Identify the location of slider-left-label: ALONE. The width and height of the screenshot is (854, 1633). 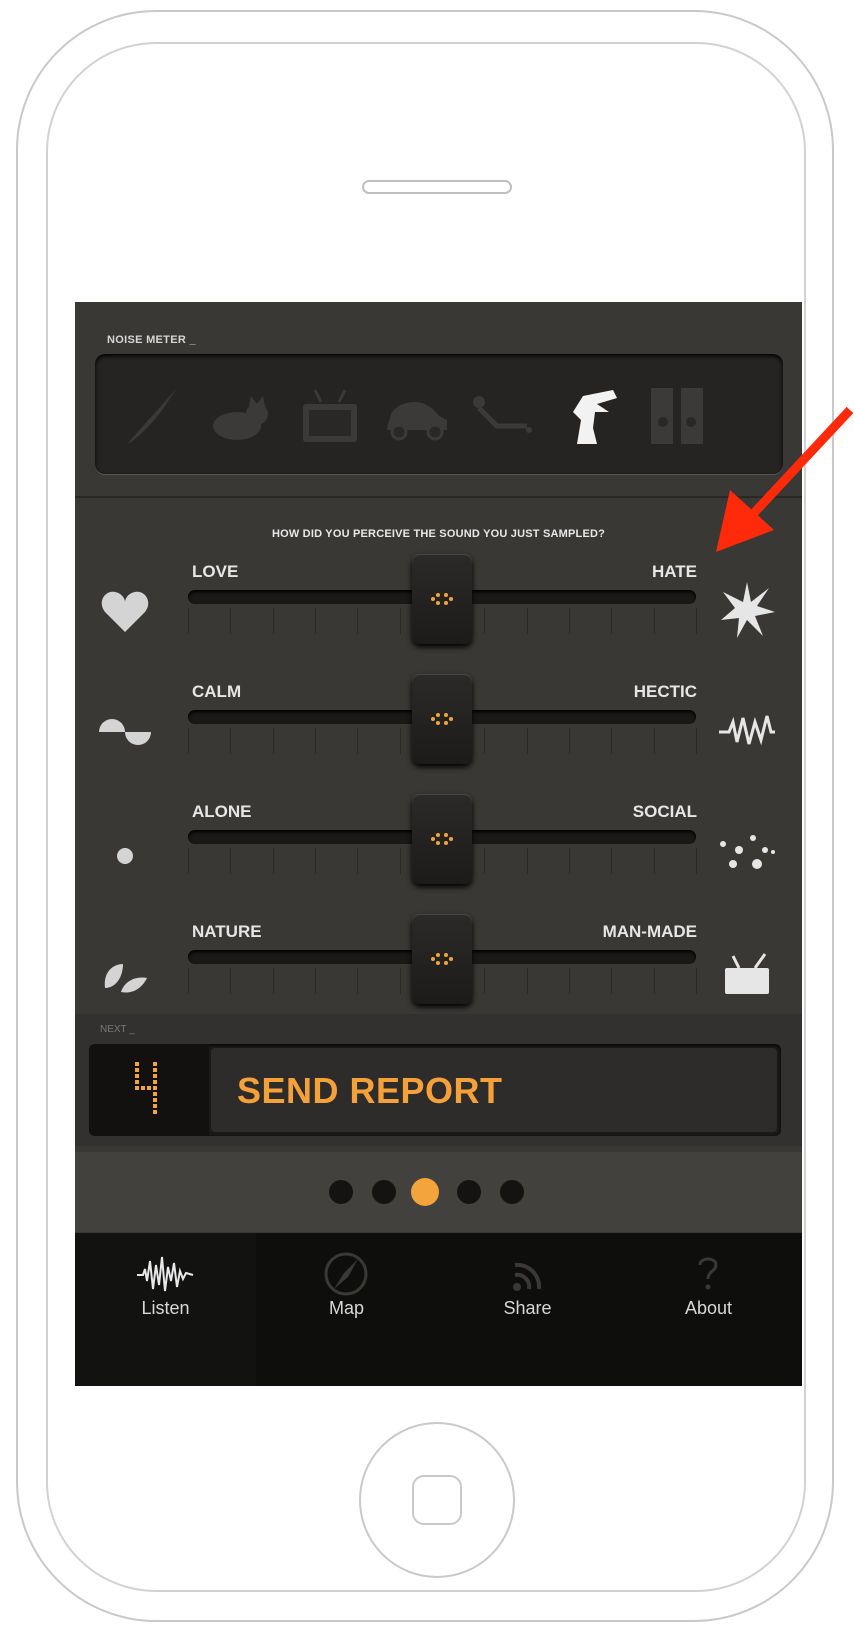
(222, 811).